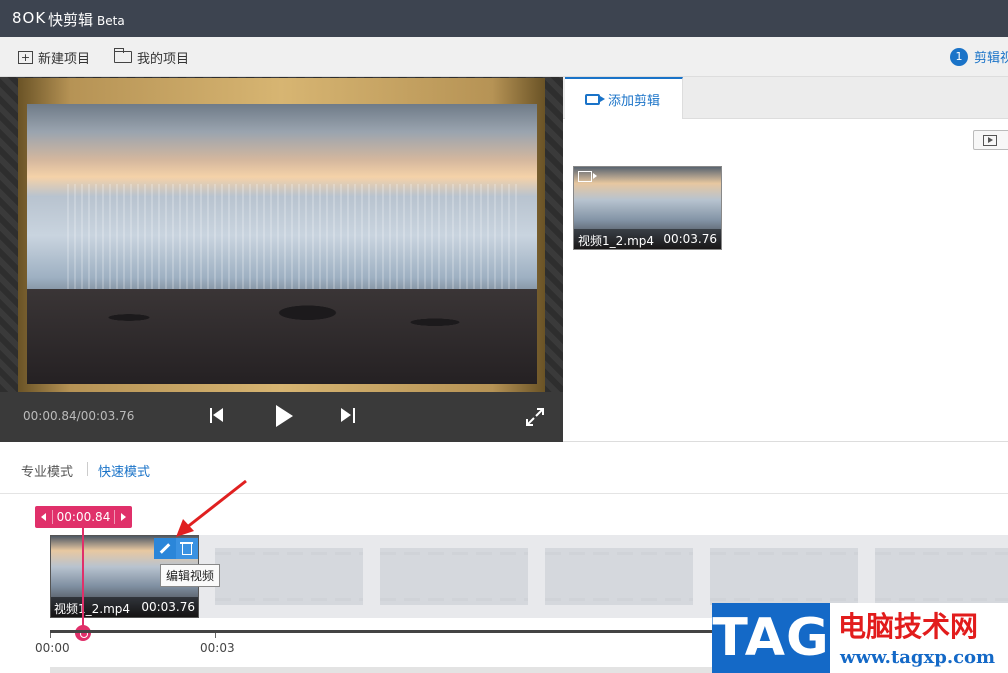  Describe the element at coordinates (634, 101) in the screenshot. I see `tab-add-clip-label: 添加剪辑` at that location.